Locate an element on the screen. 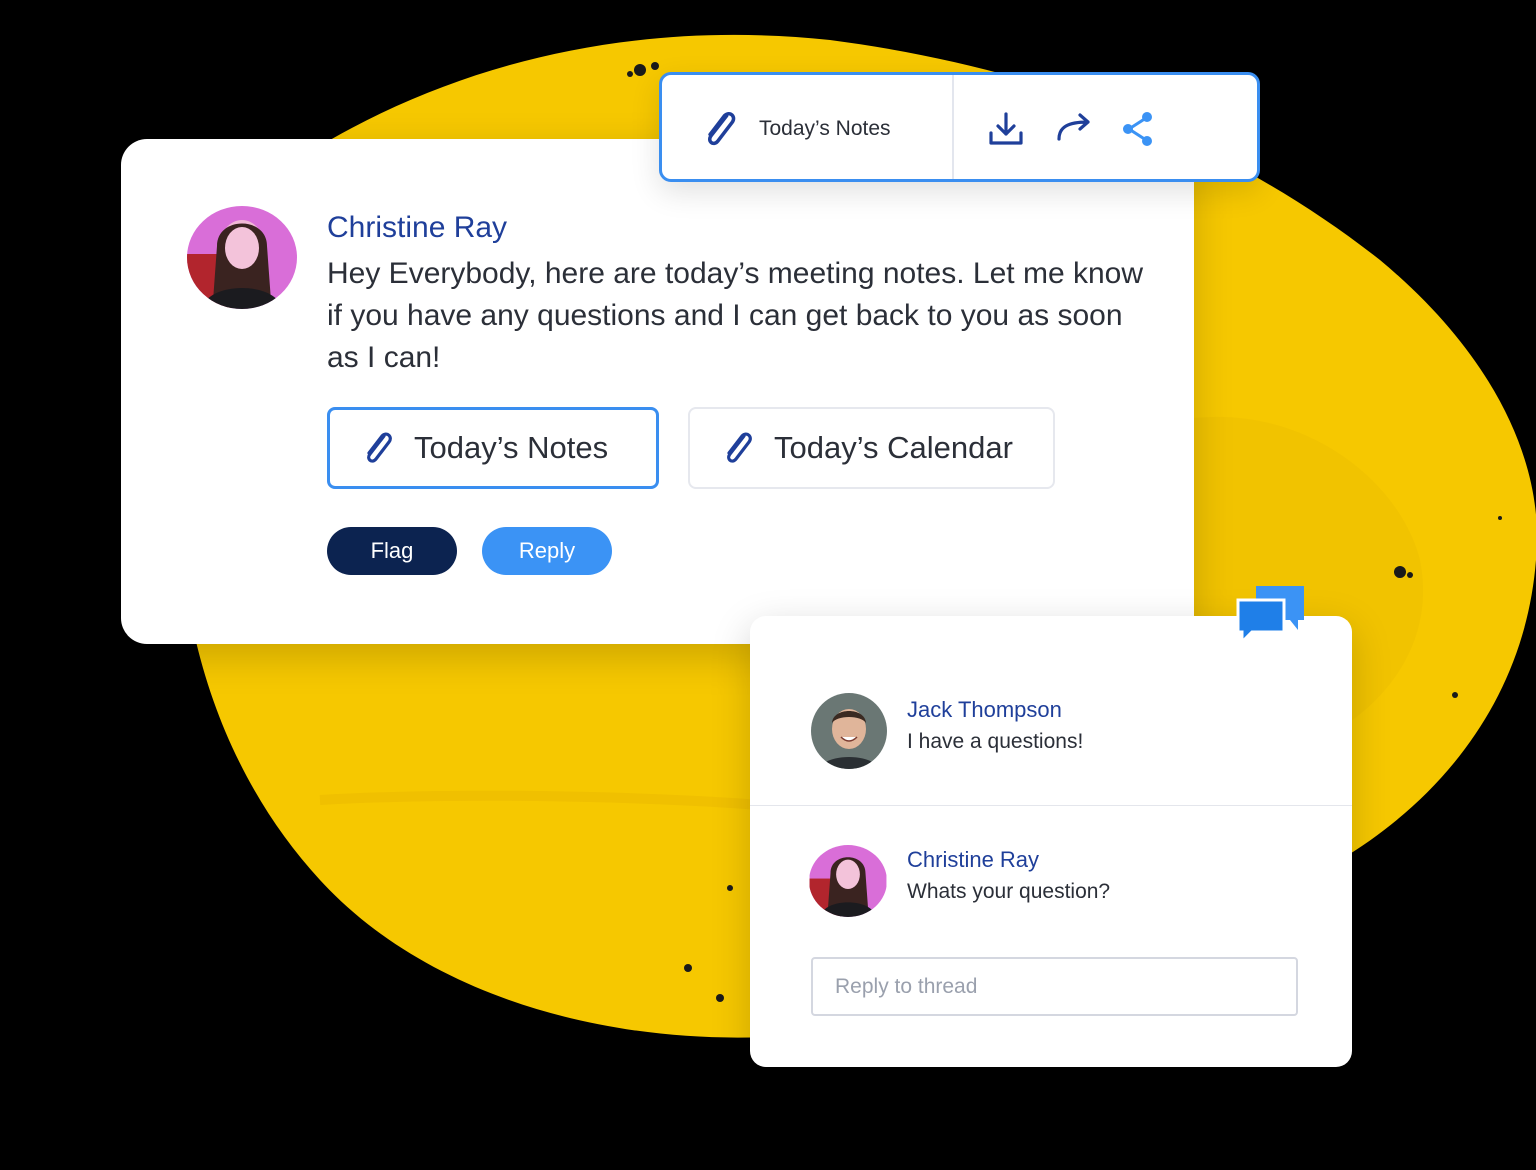 The image size is (1536, 1170). attachment-label: Today’s Notes is located at coordinates (511, 447).